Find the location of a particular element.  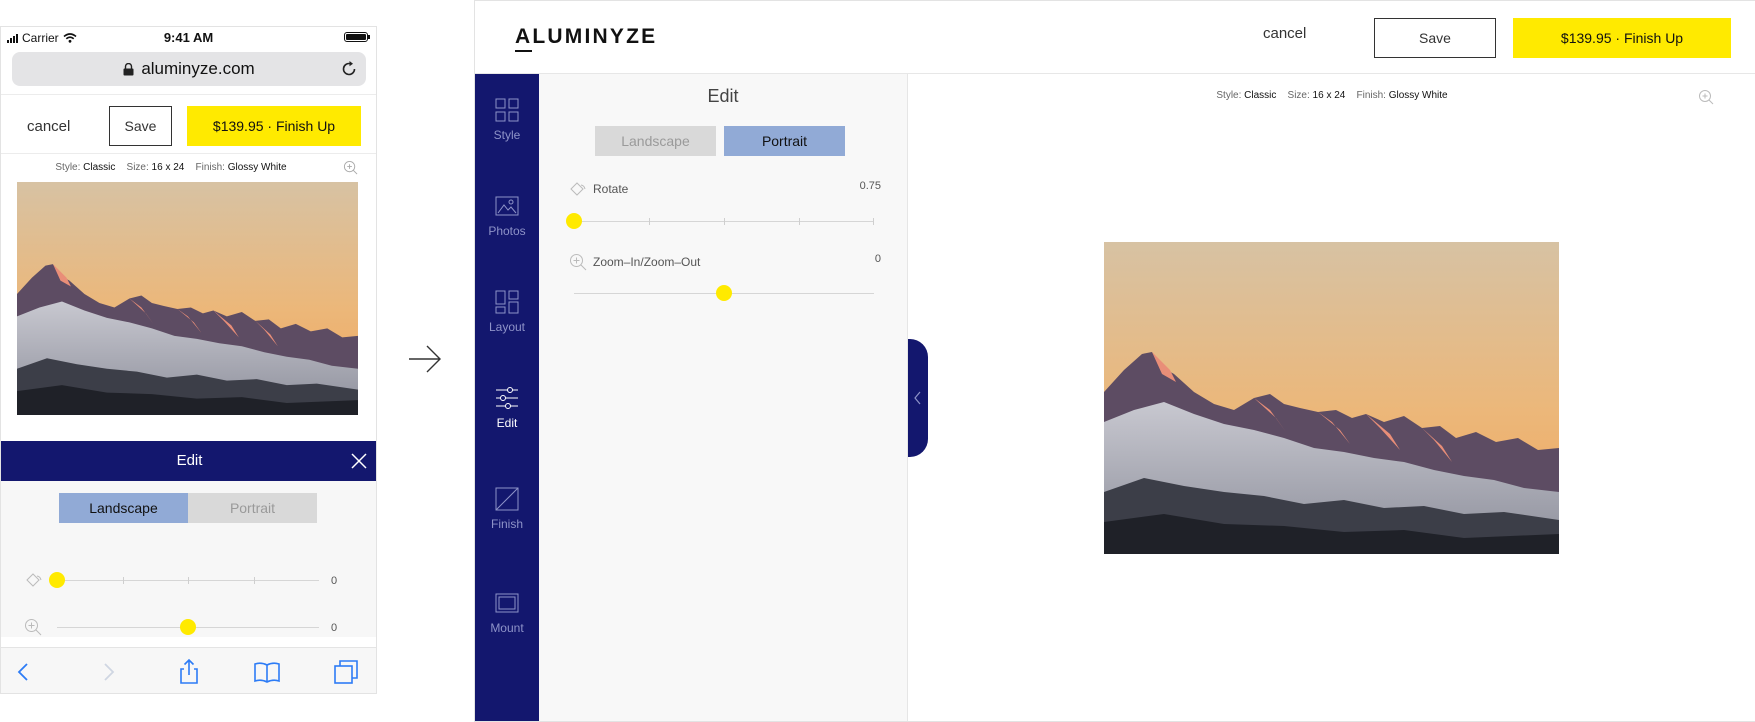

zoom-label: Zoom–In/Zoom–Out is located at coordinates (634, 262).